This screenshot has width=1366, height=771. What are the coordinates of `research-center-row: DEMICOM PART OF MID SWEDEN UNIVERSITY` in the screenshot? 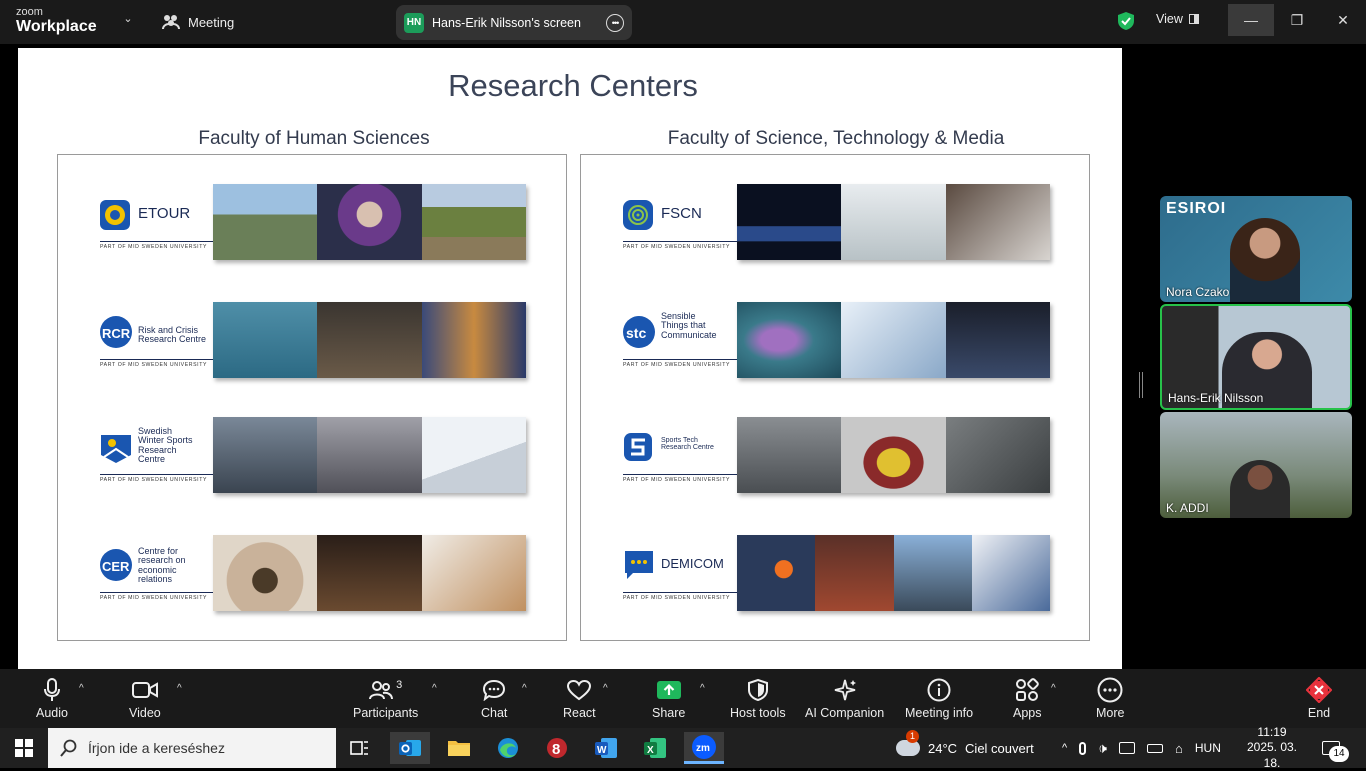 It's located at (835, 573).